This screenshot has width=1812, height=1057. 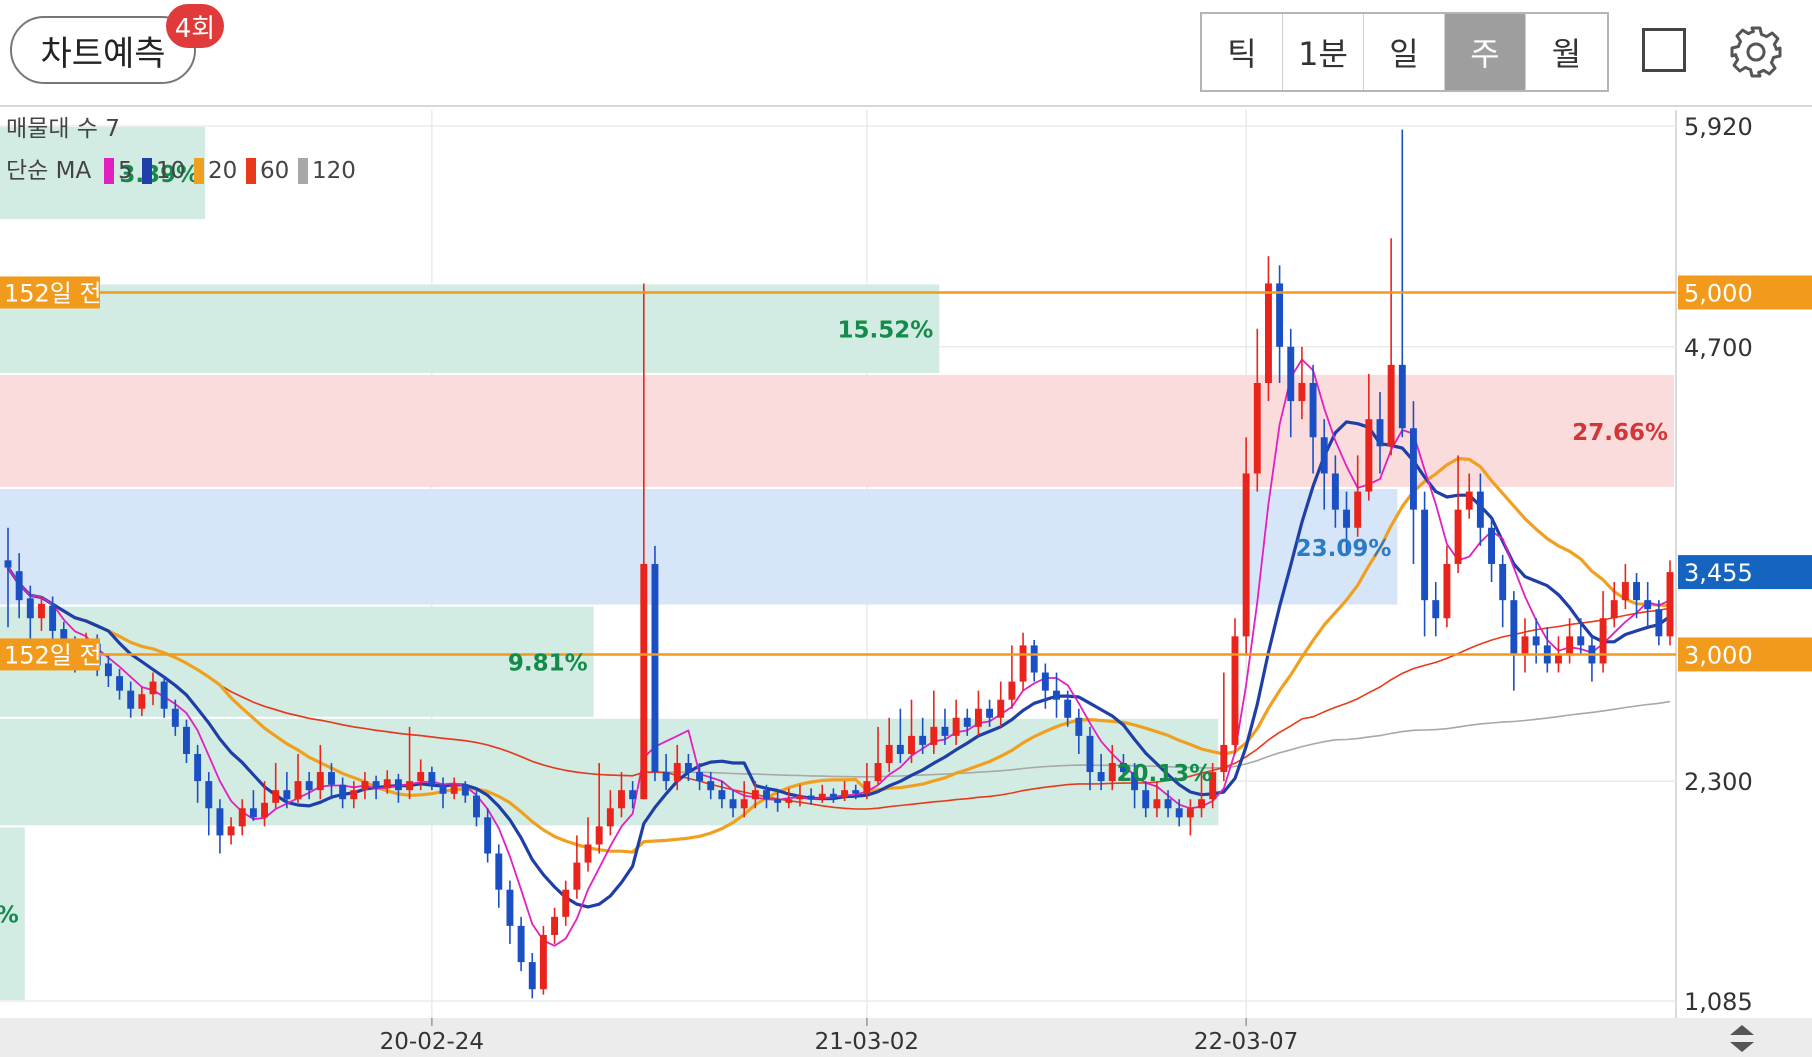 What do you see at coordinates (125, 171) in the screenshot?
I see `ma-period-label: 5` at bounding box center [125, 171].